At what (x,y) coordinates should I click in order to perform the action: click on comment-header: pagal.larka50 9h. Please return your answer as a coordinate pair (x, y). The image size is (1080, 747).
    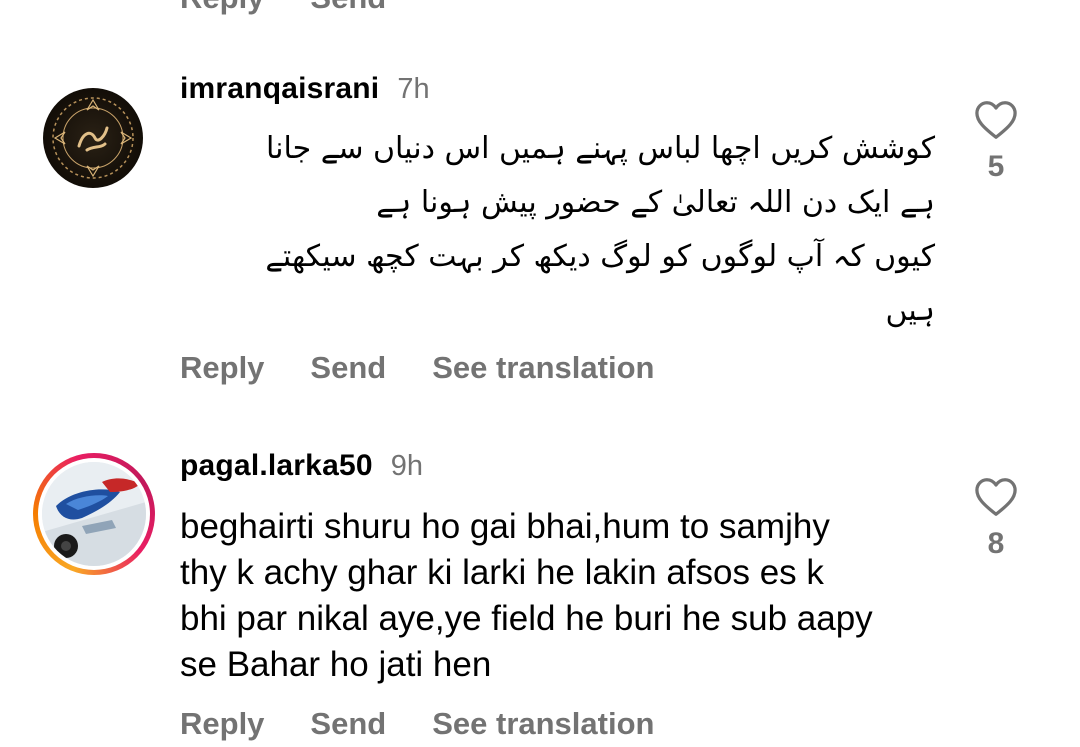
    Looking at the image, I should click on (301, 466).